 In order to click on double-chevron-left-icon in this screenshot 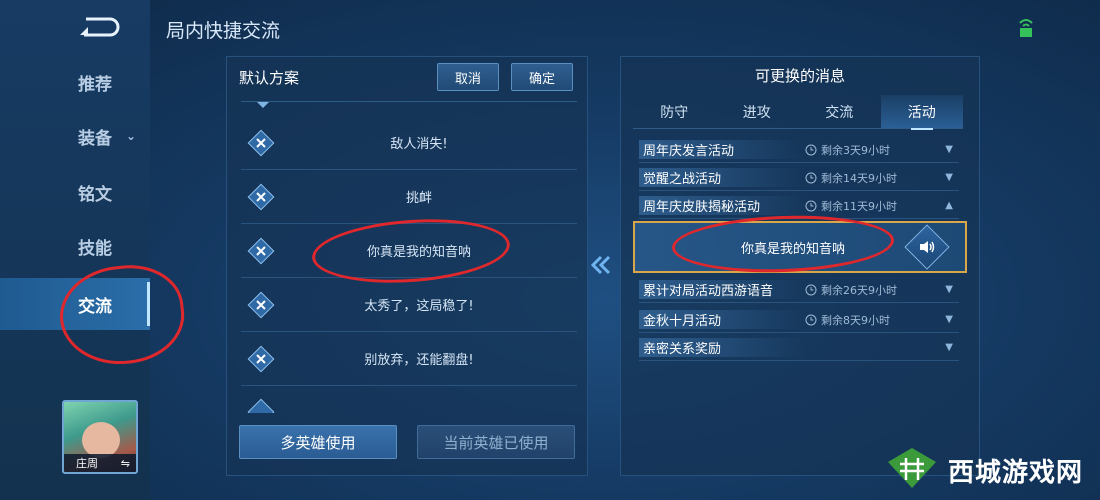, I will do `click(601, 265)`.